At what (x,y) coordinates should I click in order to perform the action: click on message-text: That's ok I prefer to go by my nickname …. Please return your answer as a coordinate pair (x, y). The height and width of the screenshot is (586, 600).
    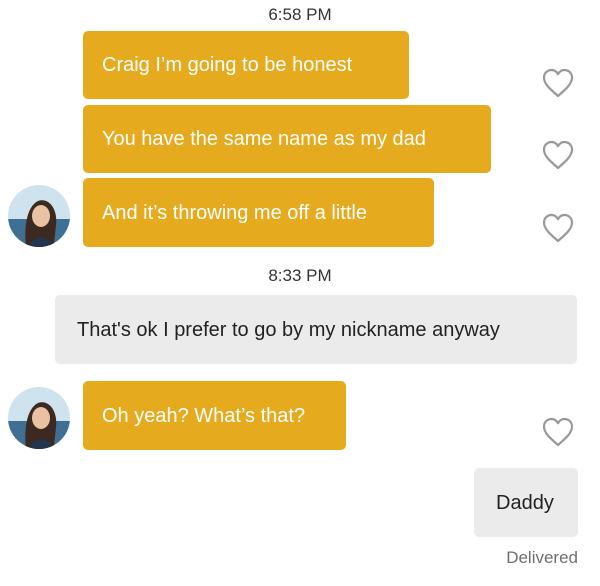
    Looking at the image, I should click on (288, 329).